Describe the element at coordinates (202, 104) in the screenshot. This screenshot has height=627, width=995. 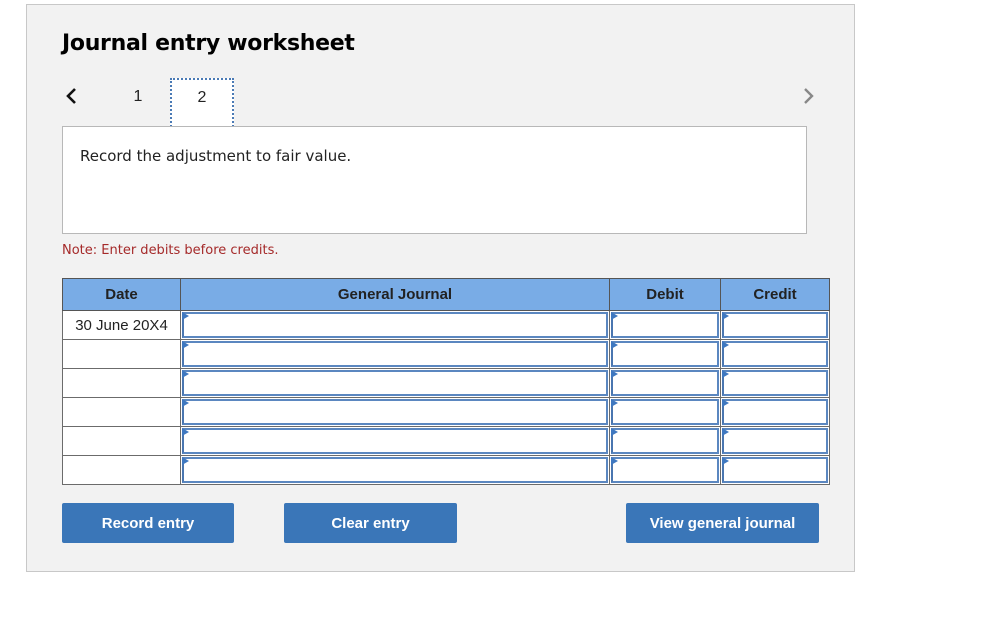
I see `tab-2: 2` at that location.